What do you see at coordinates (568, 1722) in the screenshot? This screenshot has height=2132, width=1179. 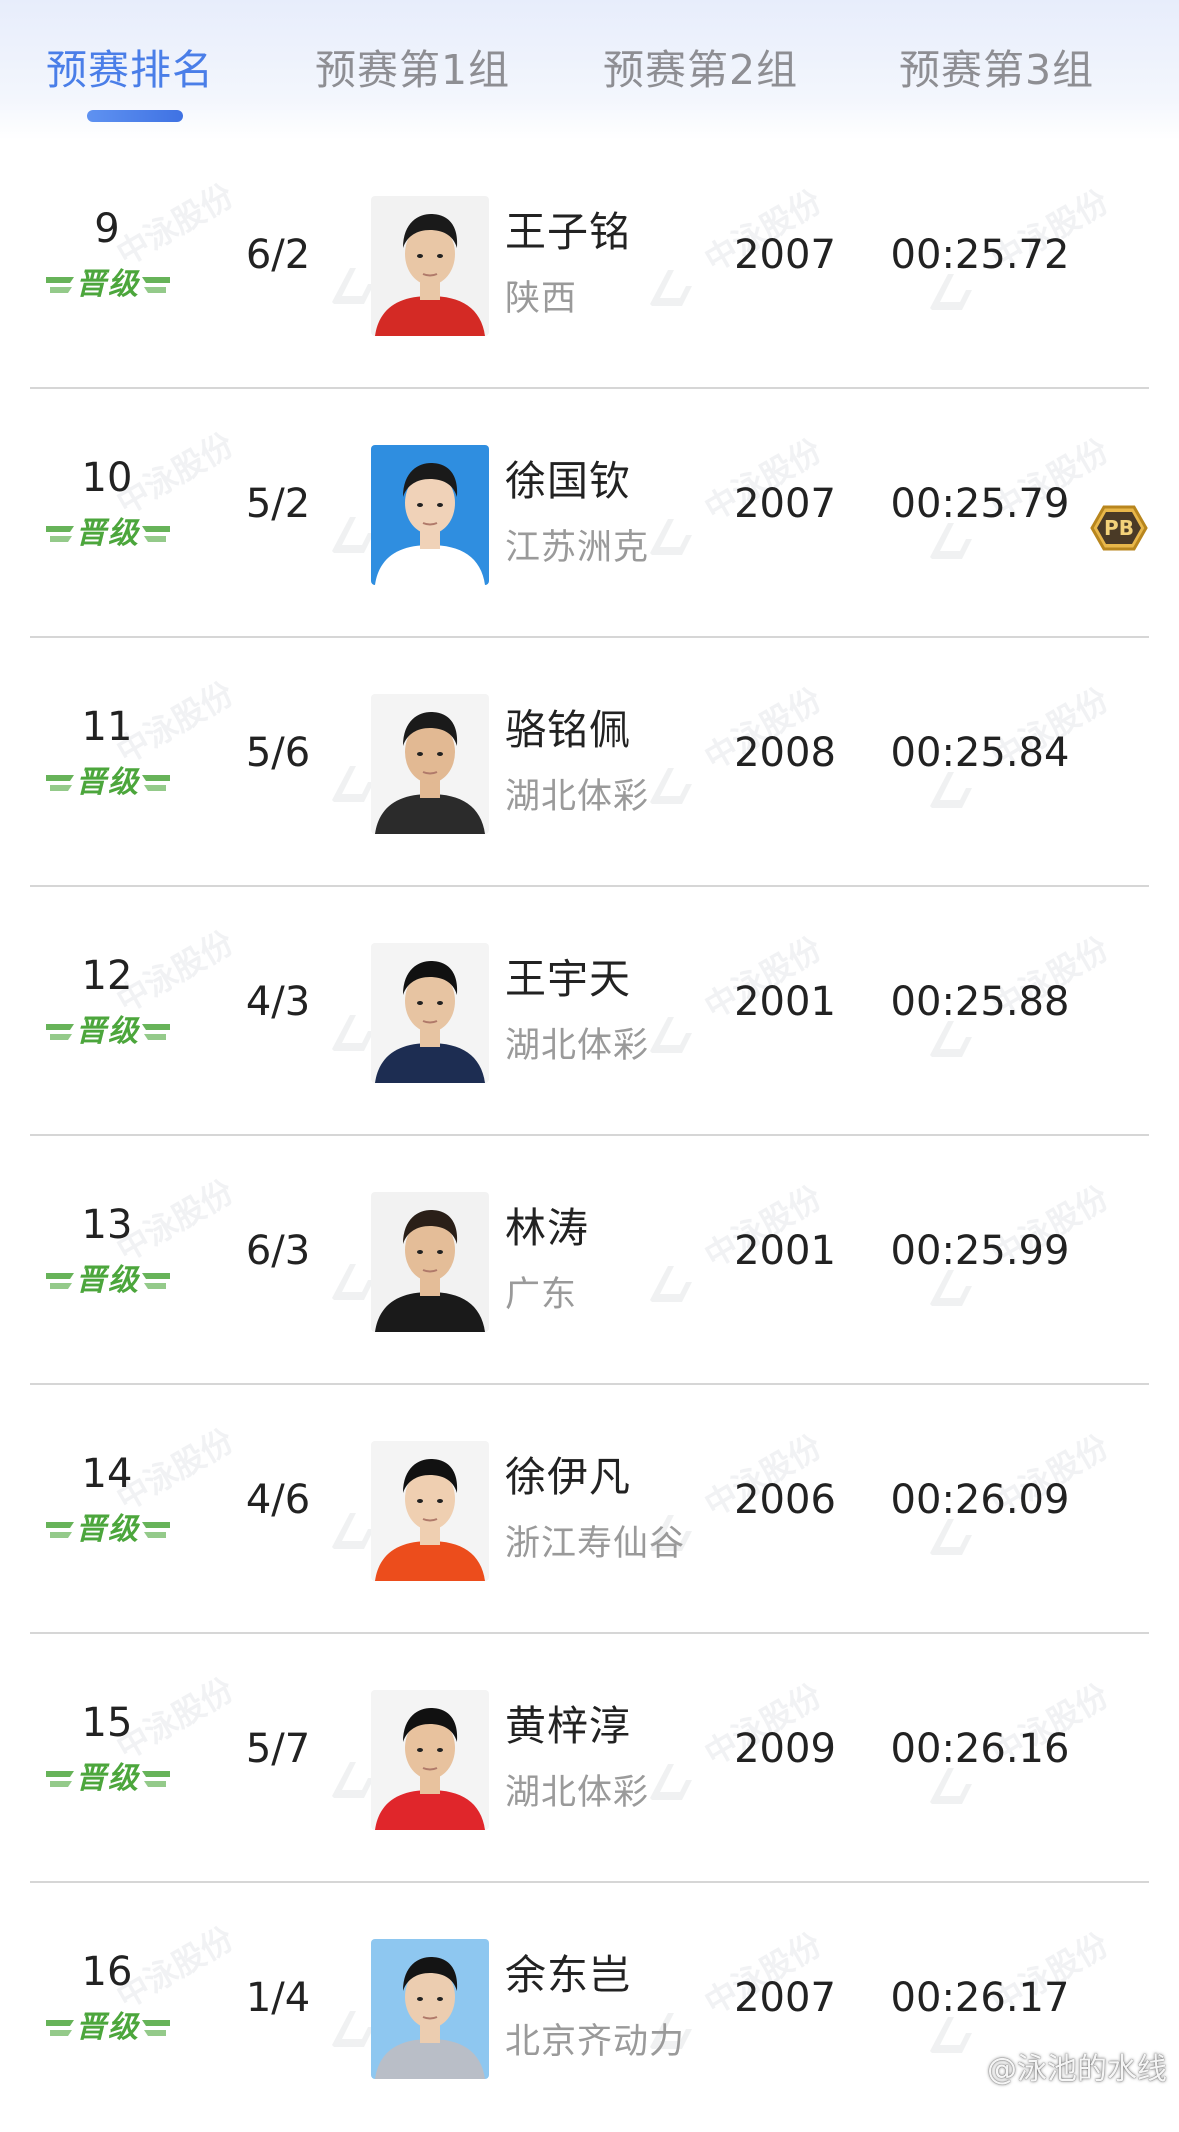 I see `athlete-name: 黄梓淳` at bounding box center [568, 1722].